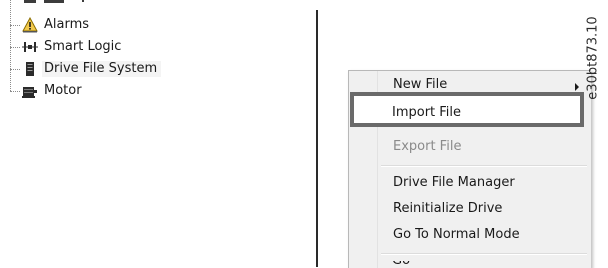  Describe the element at coordinates (67, 24) in the screenshot. I see `tree-item-label: Alarms` at that location.